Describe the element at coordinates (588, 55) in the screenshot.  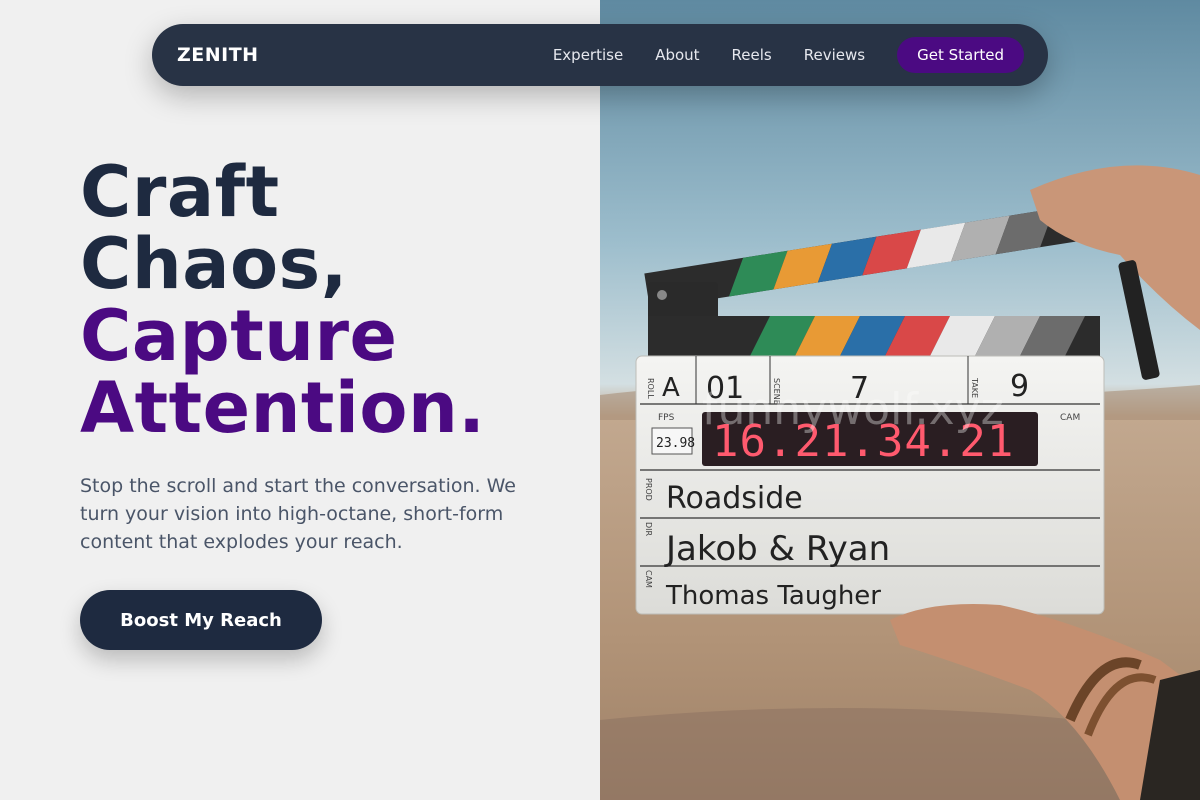
I see `nav-link-expertise: Expertise` at that location.